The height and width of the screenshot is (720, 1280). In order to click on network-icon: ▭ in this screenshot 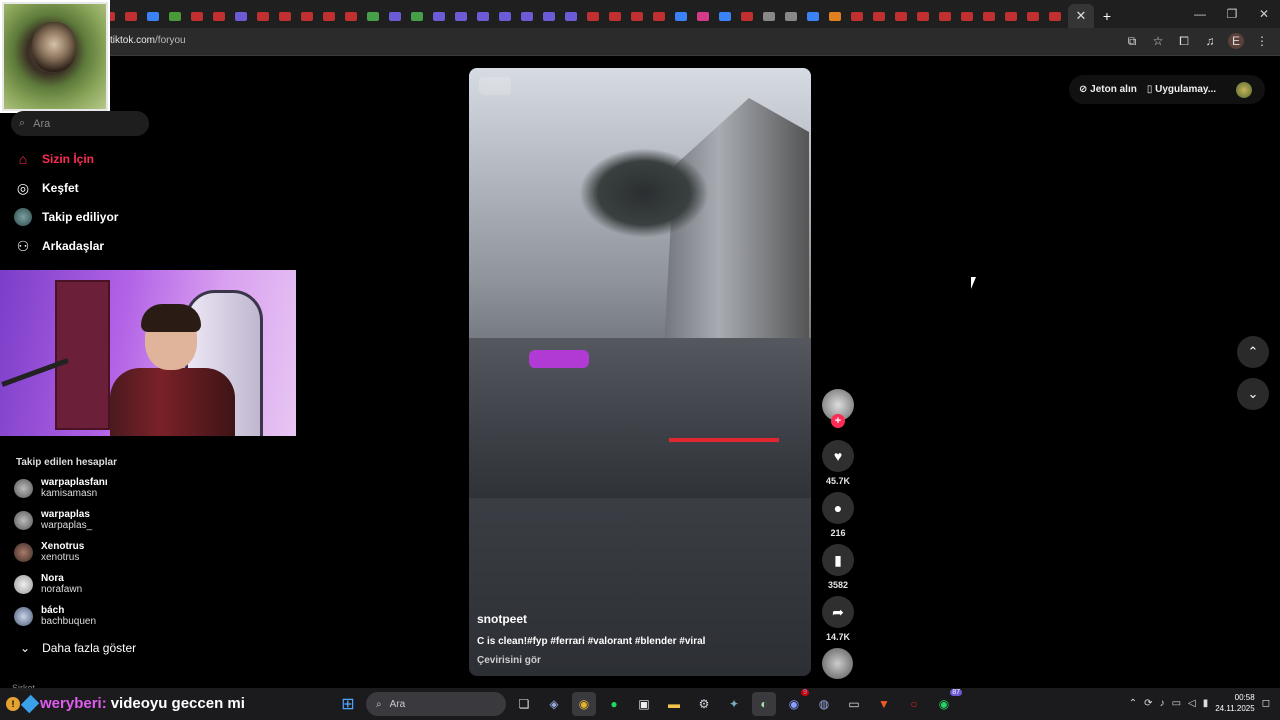, I will do `click(1176, 703)`.